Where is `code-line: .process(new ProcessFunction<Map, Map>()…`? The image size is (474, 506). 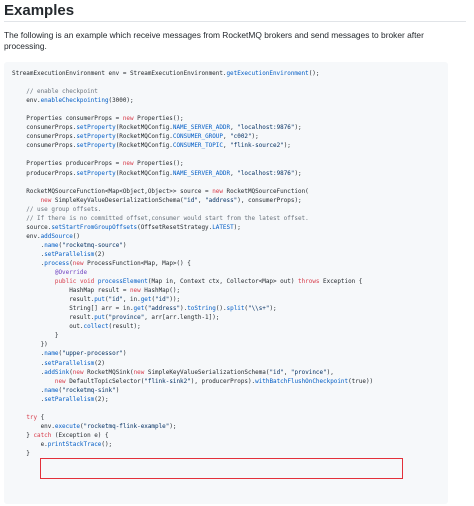 code-line: .process(new ProcessFunction<Map, Map>()… is located at coordinates (192, 263).